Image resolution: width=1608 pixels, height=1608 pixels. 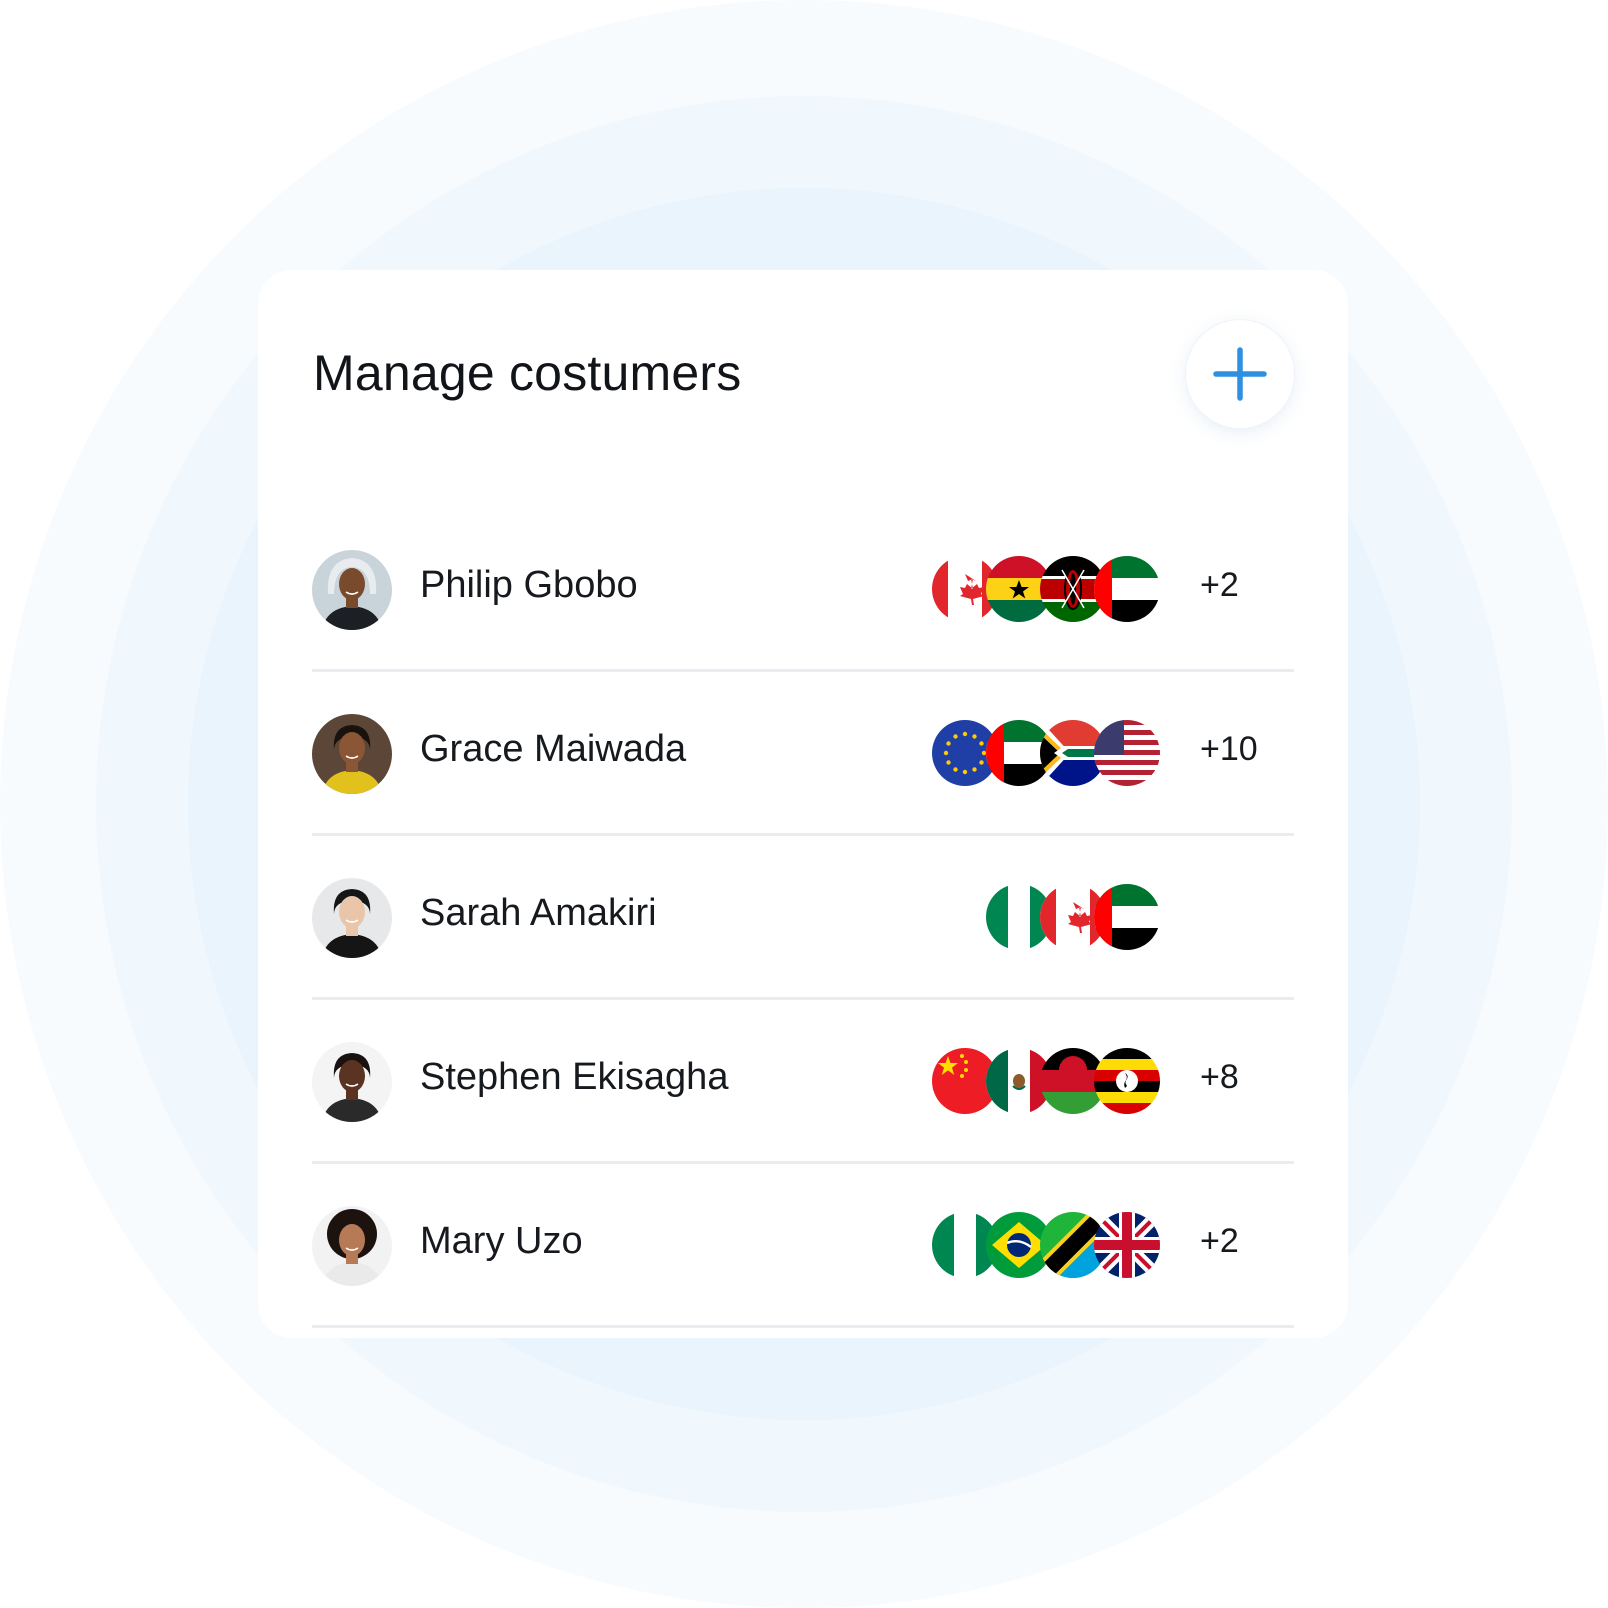 I want to click on customer-row: Sarah Amakiri, so click(x=803, y=919).